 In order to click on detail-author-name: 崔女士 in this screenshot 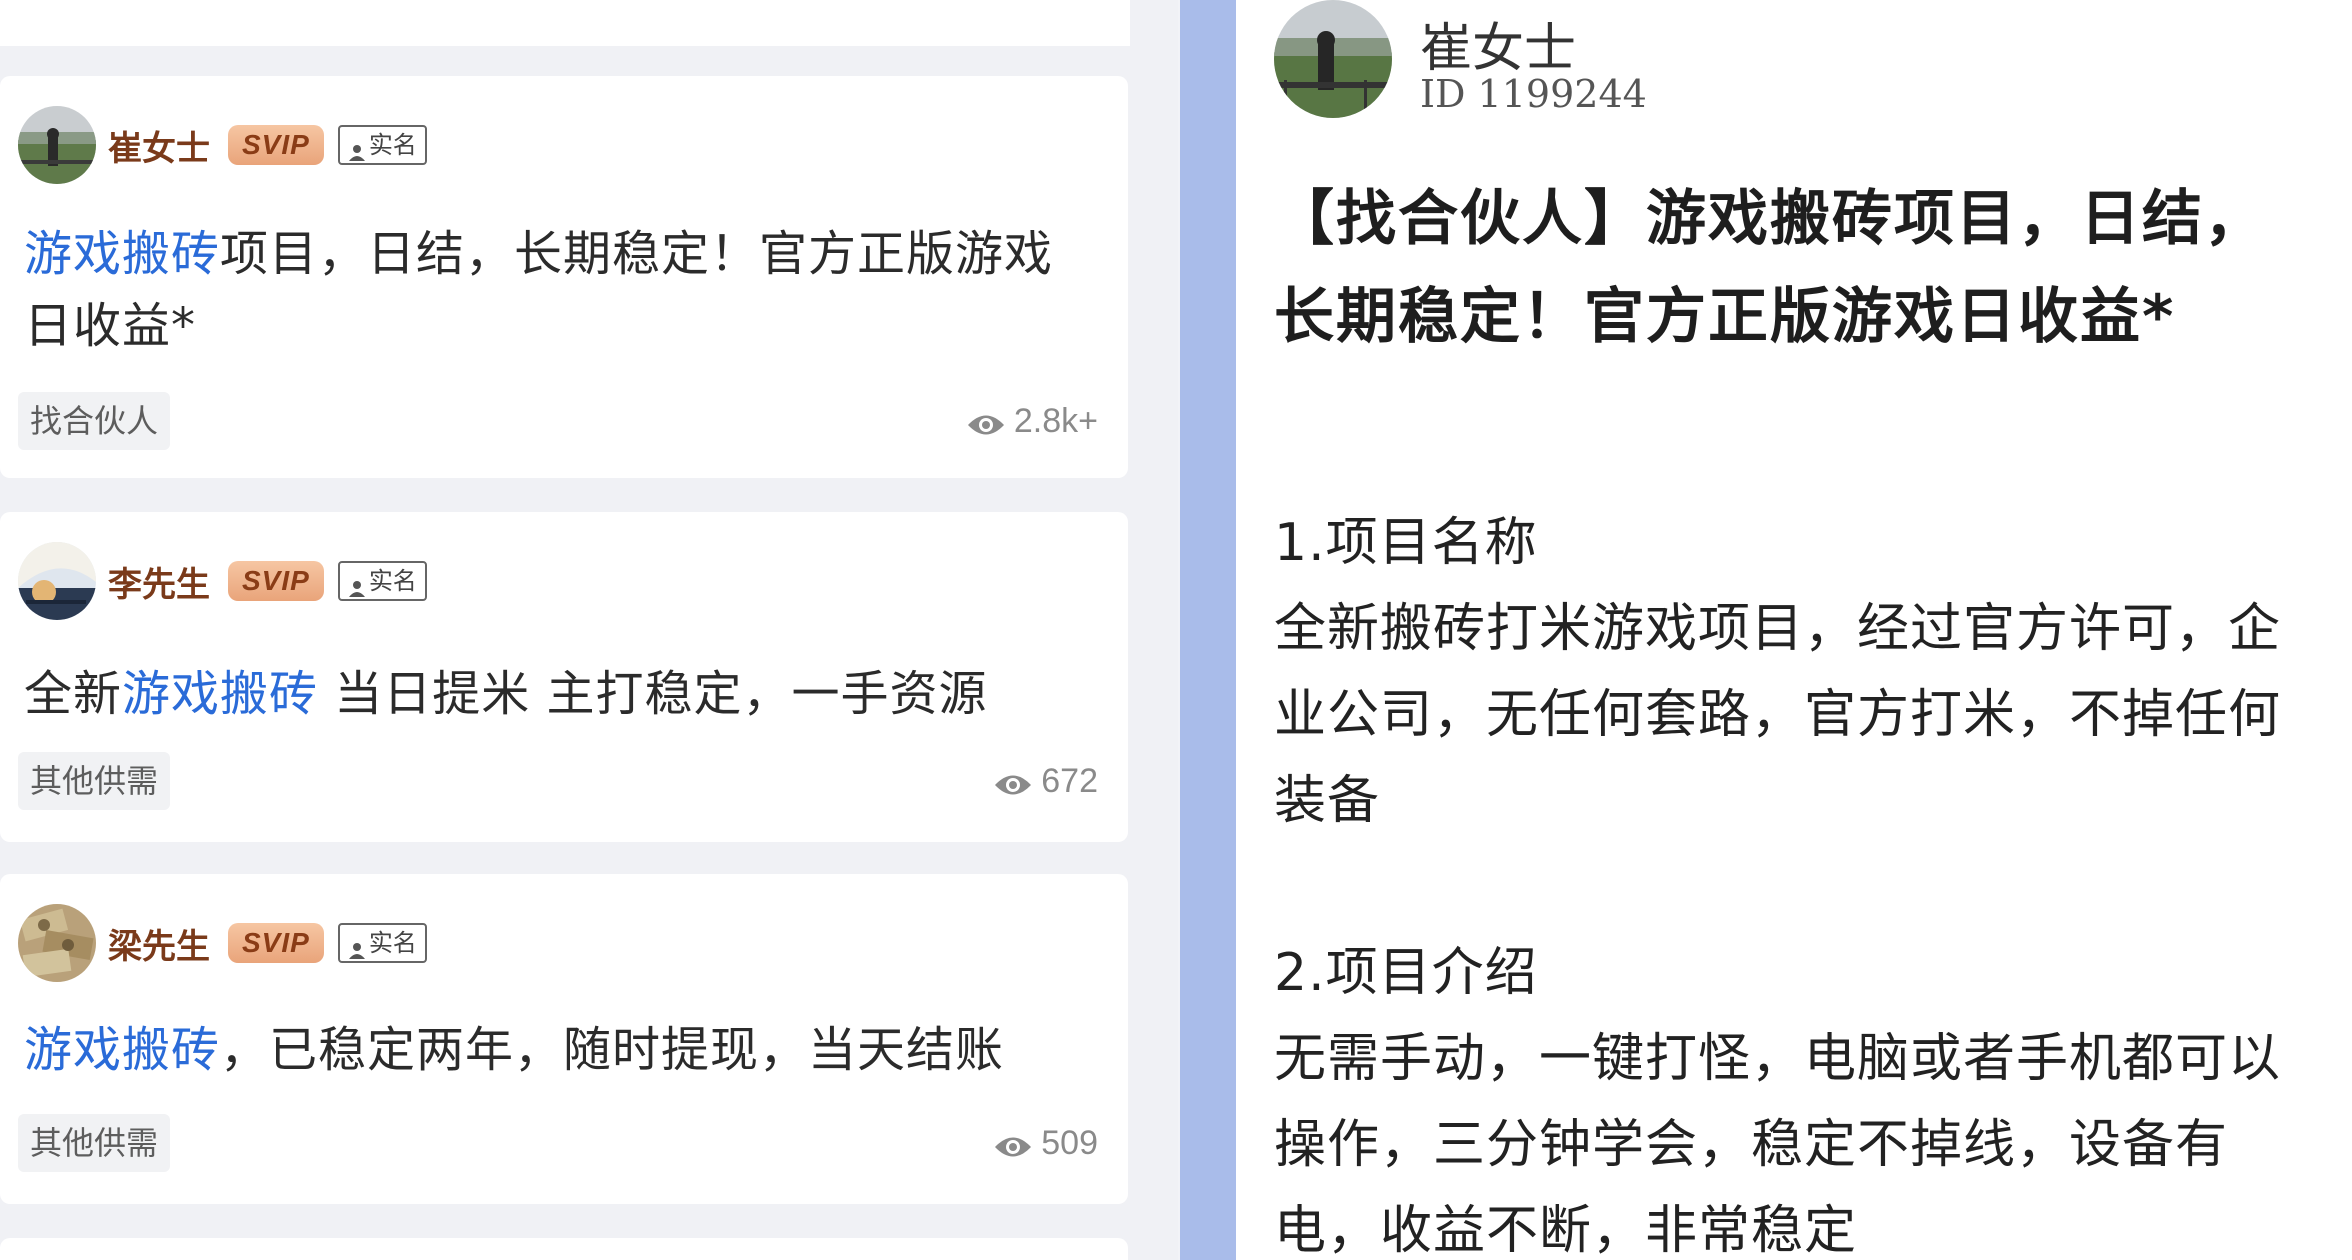, I will do `click(1498, 43)`.